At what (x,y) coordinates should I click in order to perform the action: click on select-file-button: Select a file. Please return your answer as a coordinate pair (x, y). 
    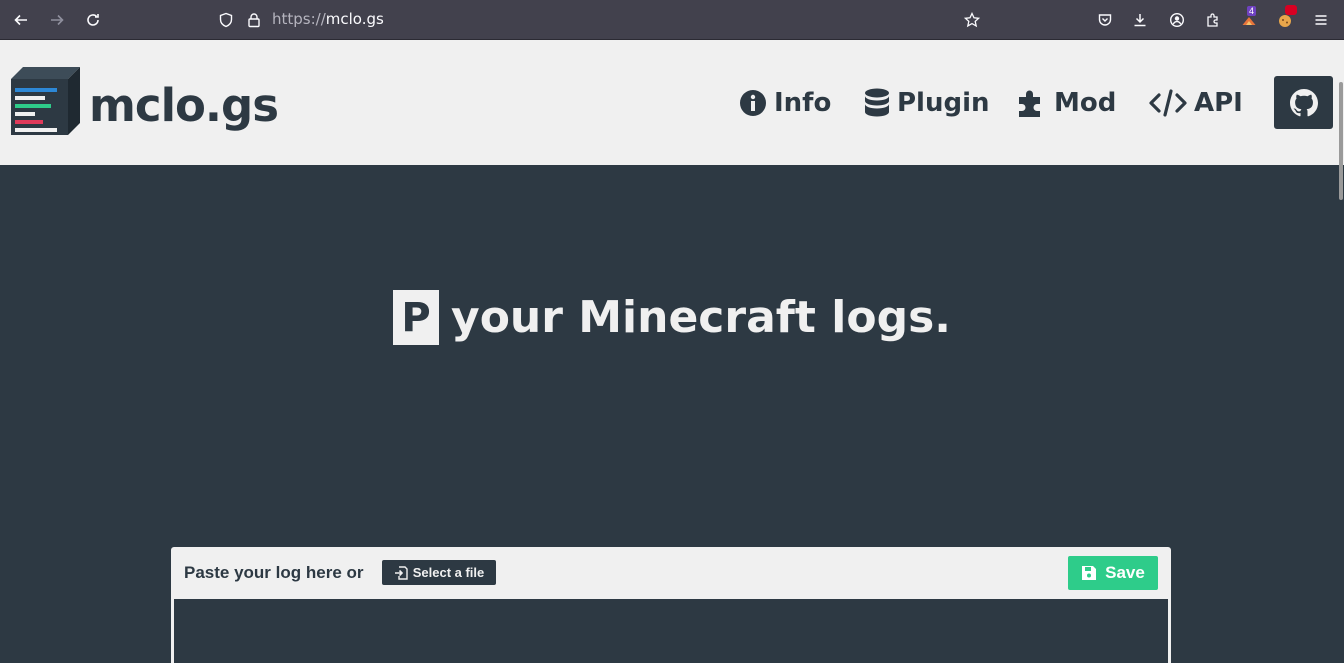
    Looking at the image, I should click on (439, 572).